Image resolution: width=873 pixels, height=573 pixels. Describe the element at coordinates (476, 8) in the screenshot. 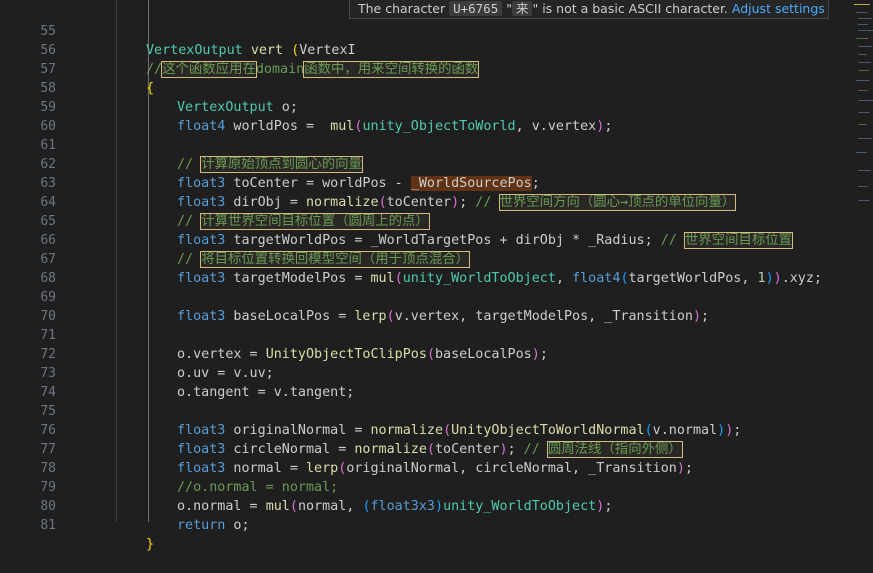

I see `tooltip-codepoint: U+6765` at that location.